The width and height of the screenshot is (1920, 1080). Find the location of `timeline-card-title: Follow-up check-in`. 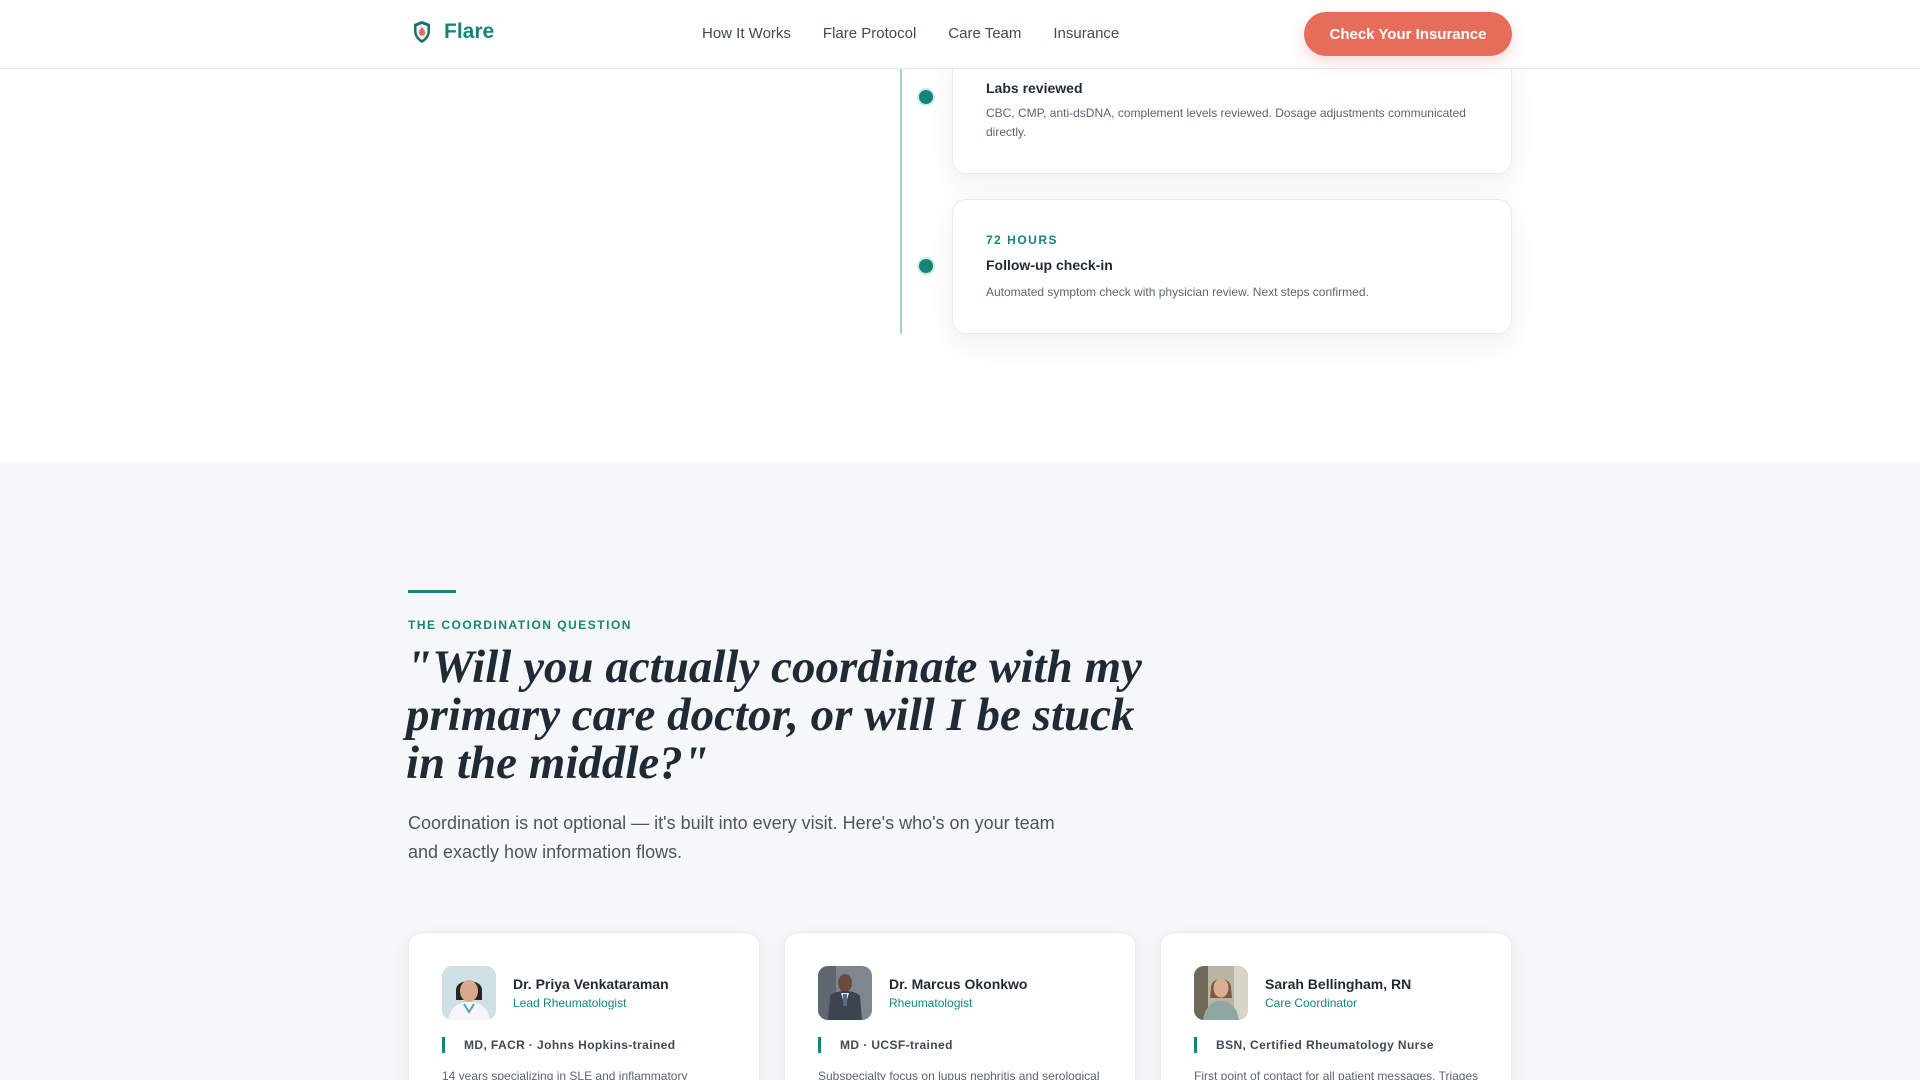

timeline-card-title: Follow-up check-in is located at coordinates (1049, 265).